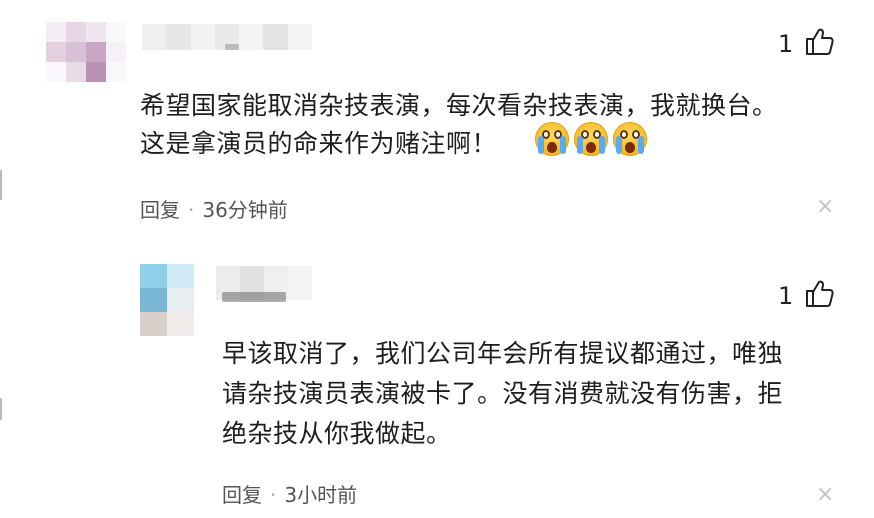  I want to click on comment-time: 3小时前, so click(321, 495).